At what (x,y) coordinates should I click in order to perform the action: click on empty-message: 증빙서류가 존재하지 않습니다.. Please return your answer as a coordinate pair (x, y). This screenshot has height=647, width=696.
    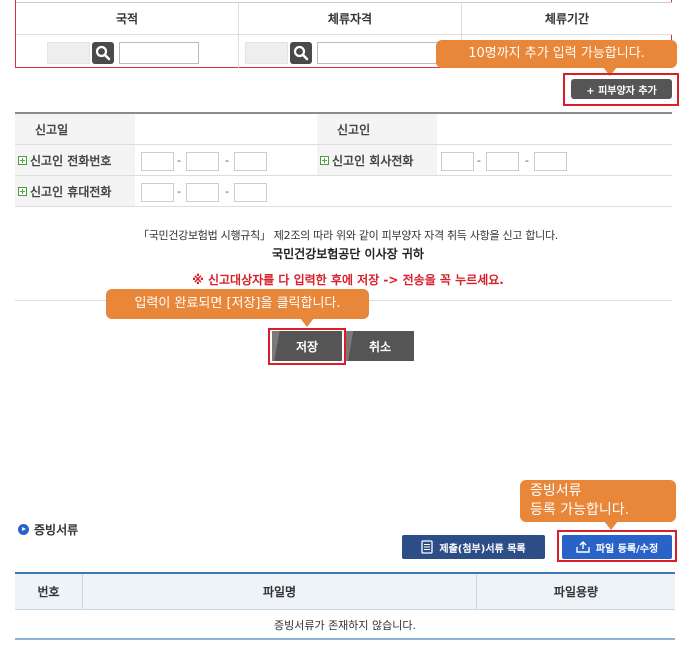
    Looking at the image, I should click on (345, 625).